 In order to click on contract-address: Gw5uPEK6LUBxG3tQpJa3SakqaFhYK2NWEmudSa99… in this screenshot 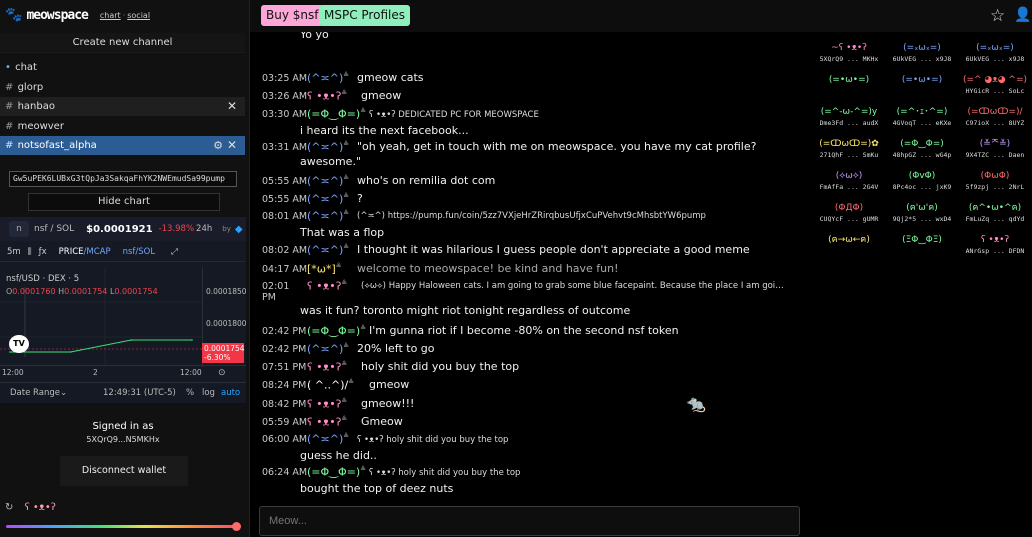, I will do `click(123, 179)`.